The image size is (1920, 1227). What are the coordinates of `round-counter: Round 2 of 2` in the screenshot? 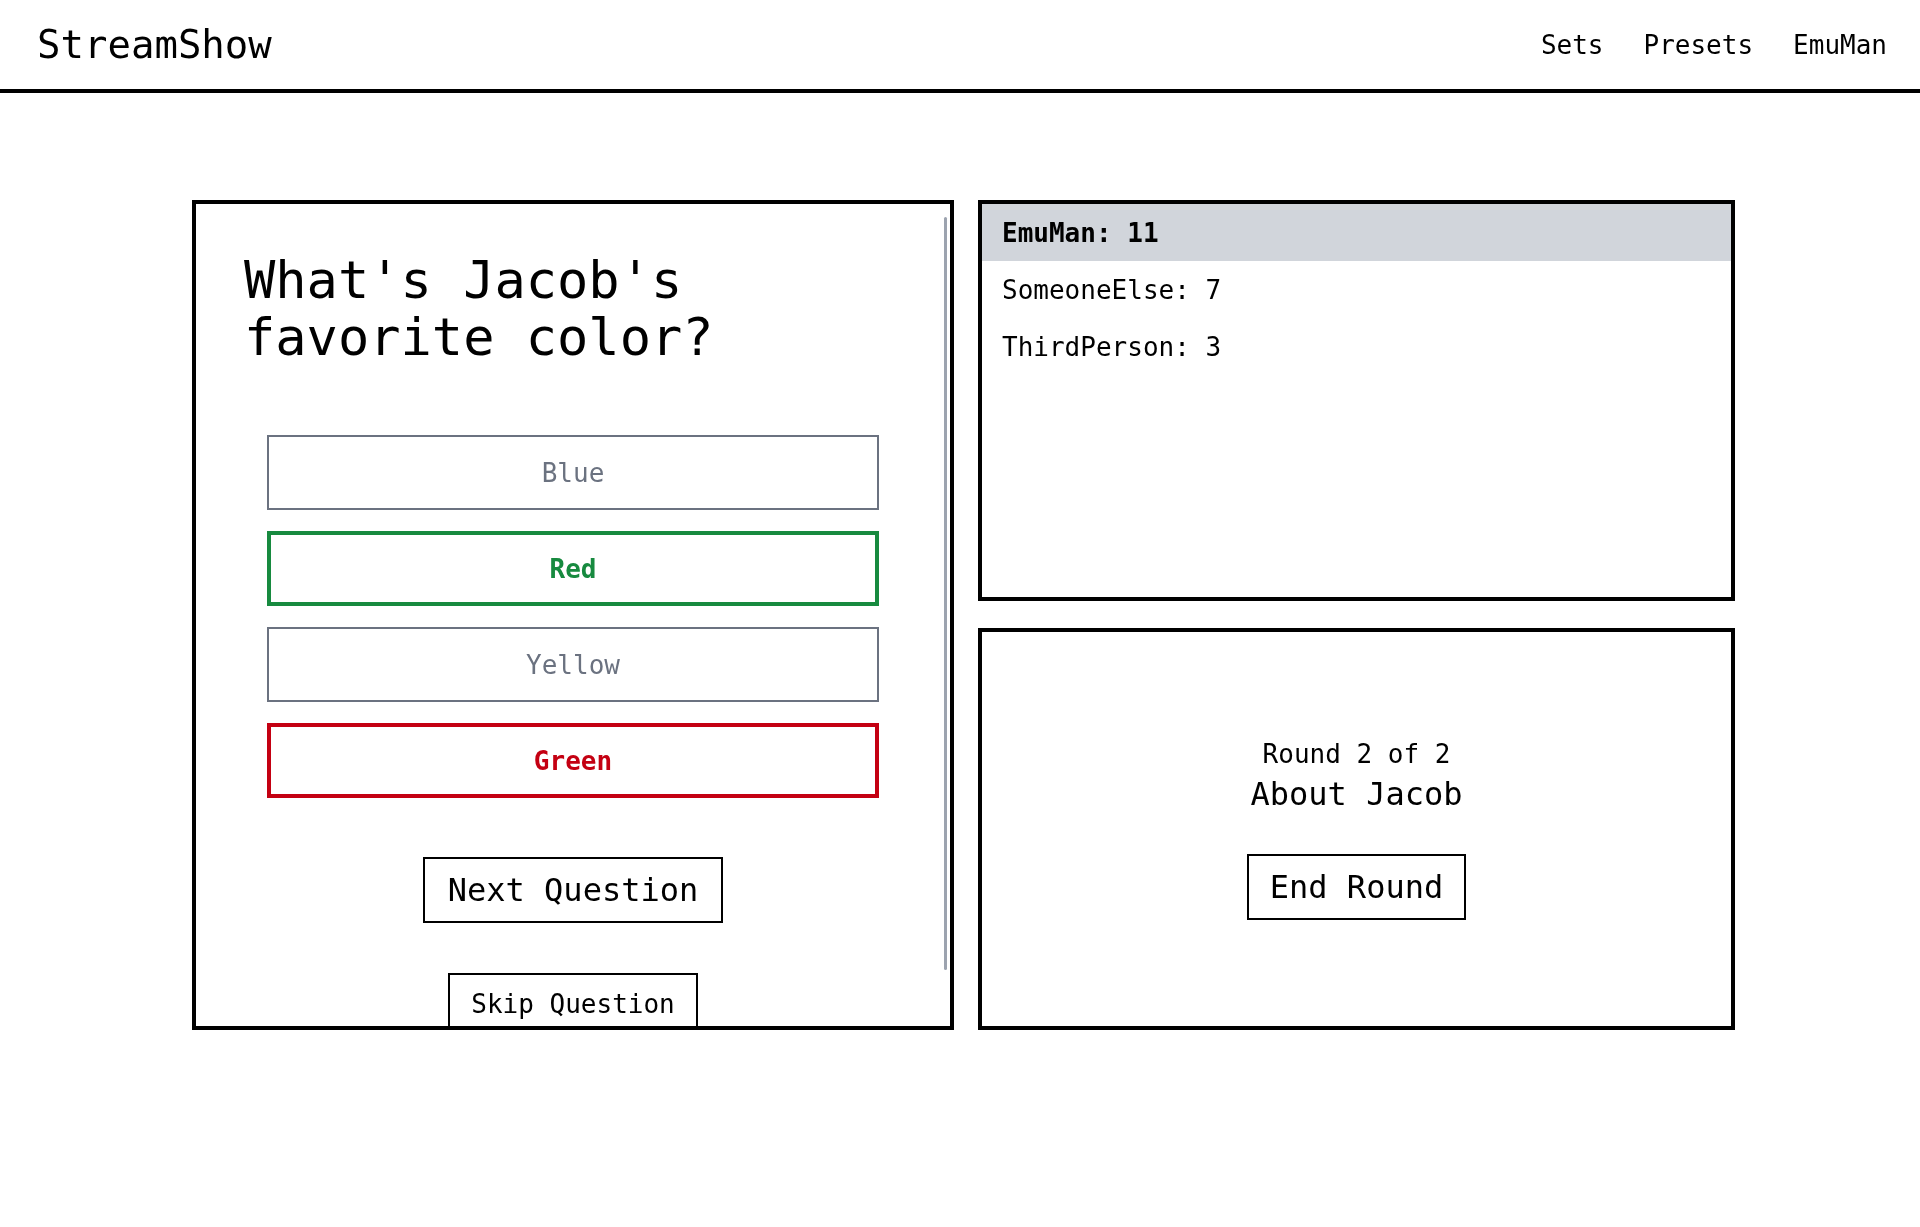 It's located at (1356, 754).